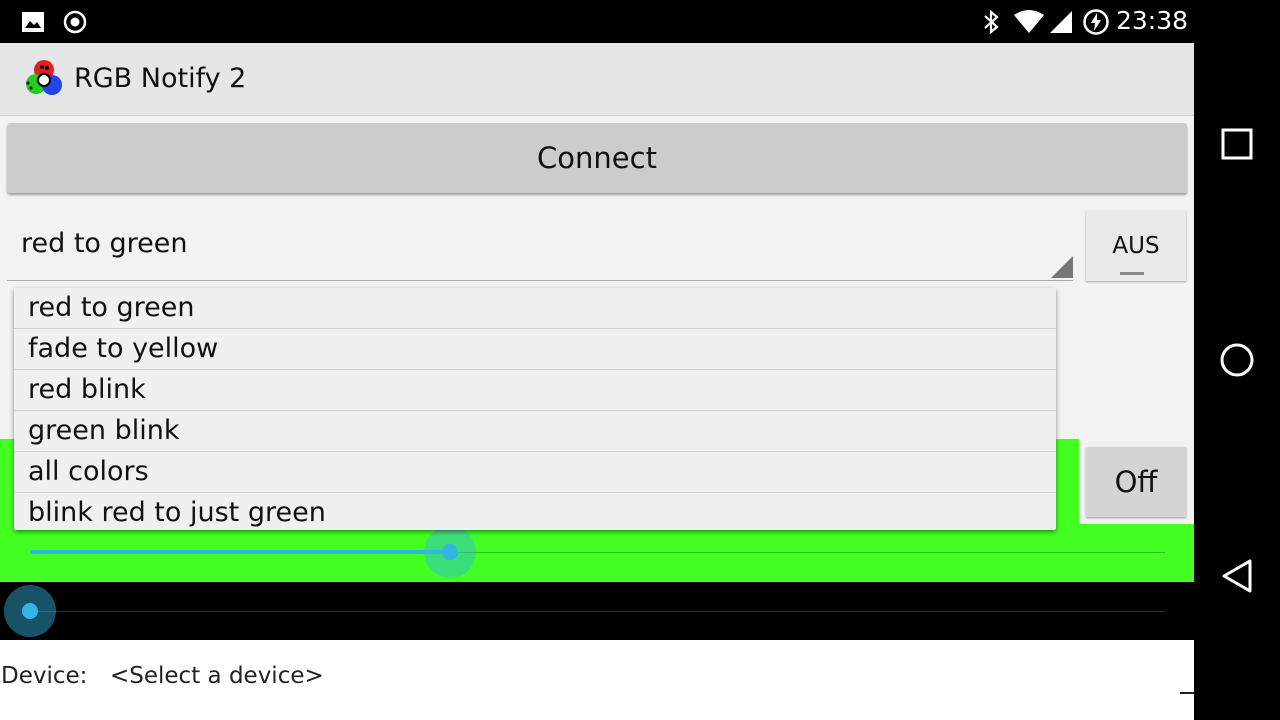 Image resolution: width=1280 pixels, height=720 pixels. What do you see at coordinates (33, 22) in the screenshot?
I see `image-icon` at bounding box center [33, 22].